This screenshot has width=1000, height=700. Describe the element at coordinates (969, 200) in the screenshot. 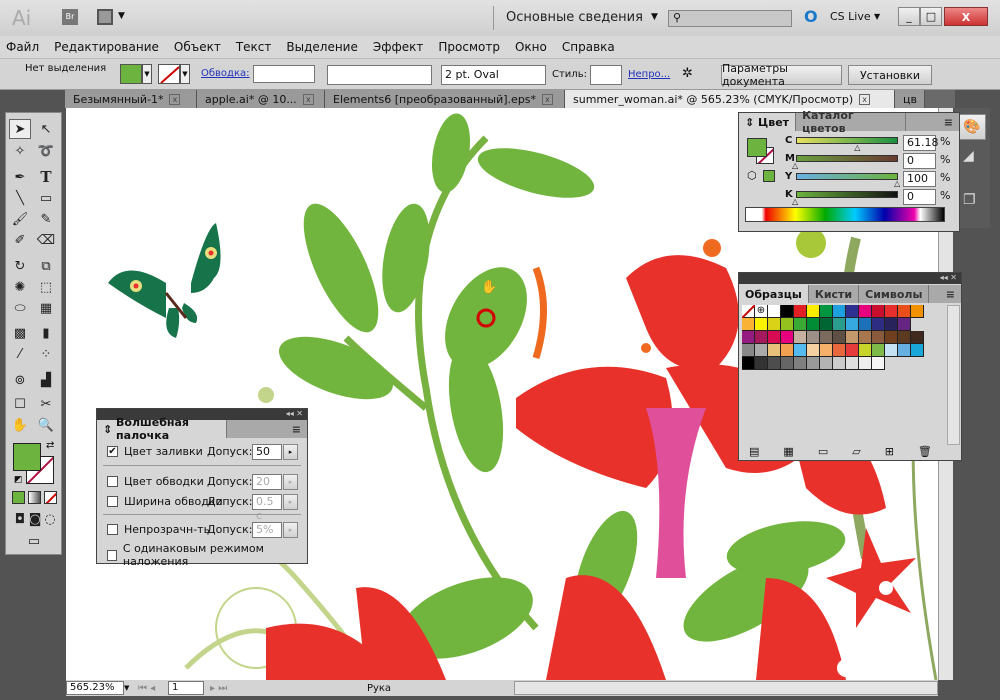

I see `transparency-panel-icon: ❐` at that location.